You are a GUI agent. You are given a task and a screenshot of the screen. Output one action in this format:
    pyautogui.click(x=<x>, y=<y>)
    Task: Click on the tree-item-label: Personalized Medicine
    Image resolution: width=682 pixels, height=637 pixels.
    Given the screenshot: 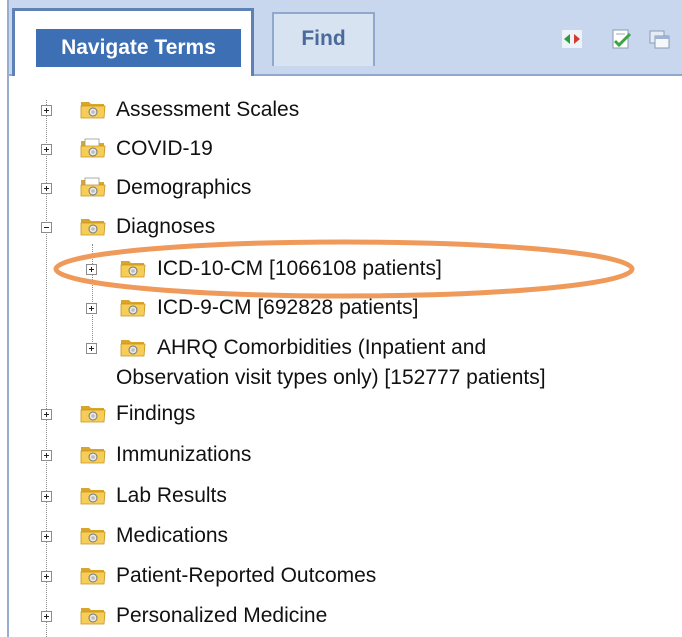 What is the action you would take?
    pyautogui.click(x=222, y=615)
    